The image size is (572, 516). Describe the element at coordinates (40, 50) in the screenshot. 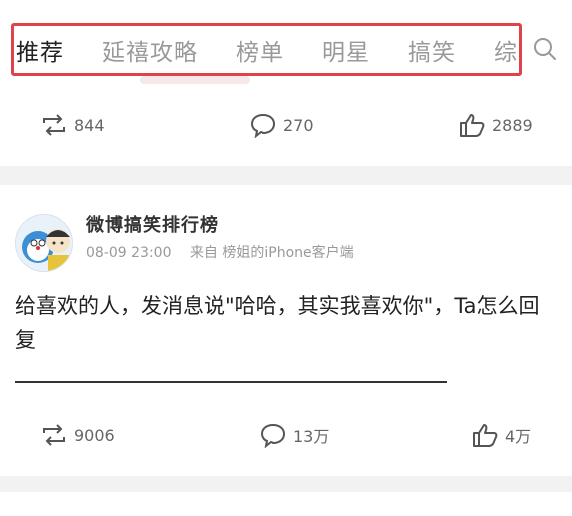

I see `tab-recommended: 推荐` at that location.